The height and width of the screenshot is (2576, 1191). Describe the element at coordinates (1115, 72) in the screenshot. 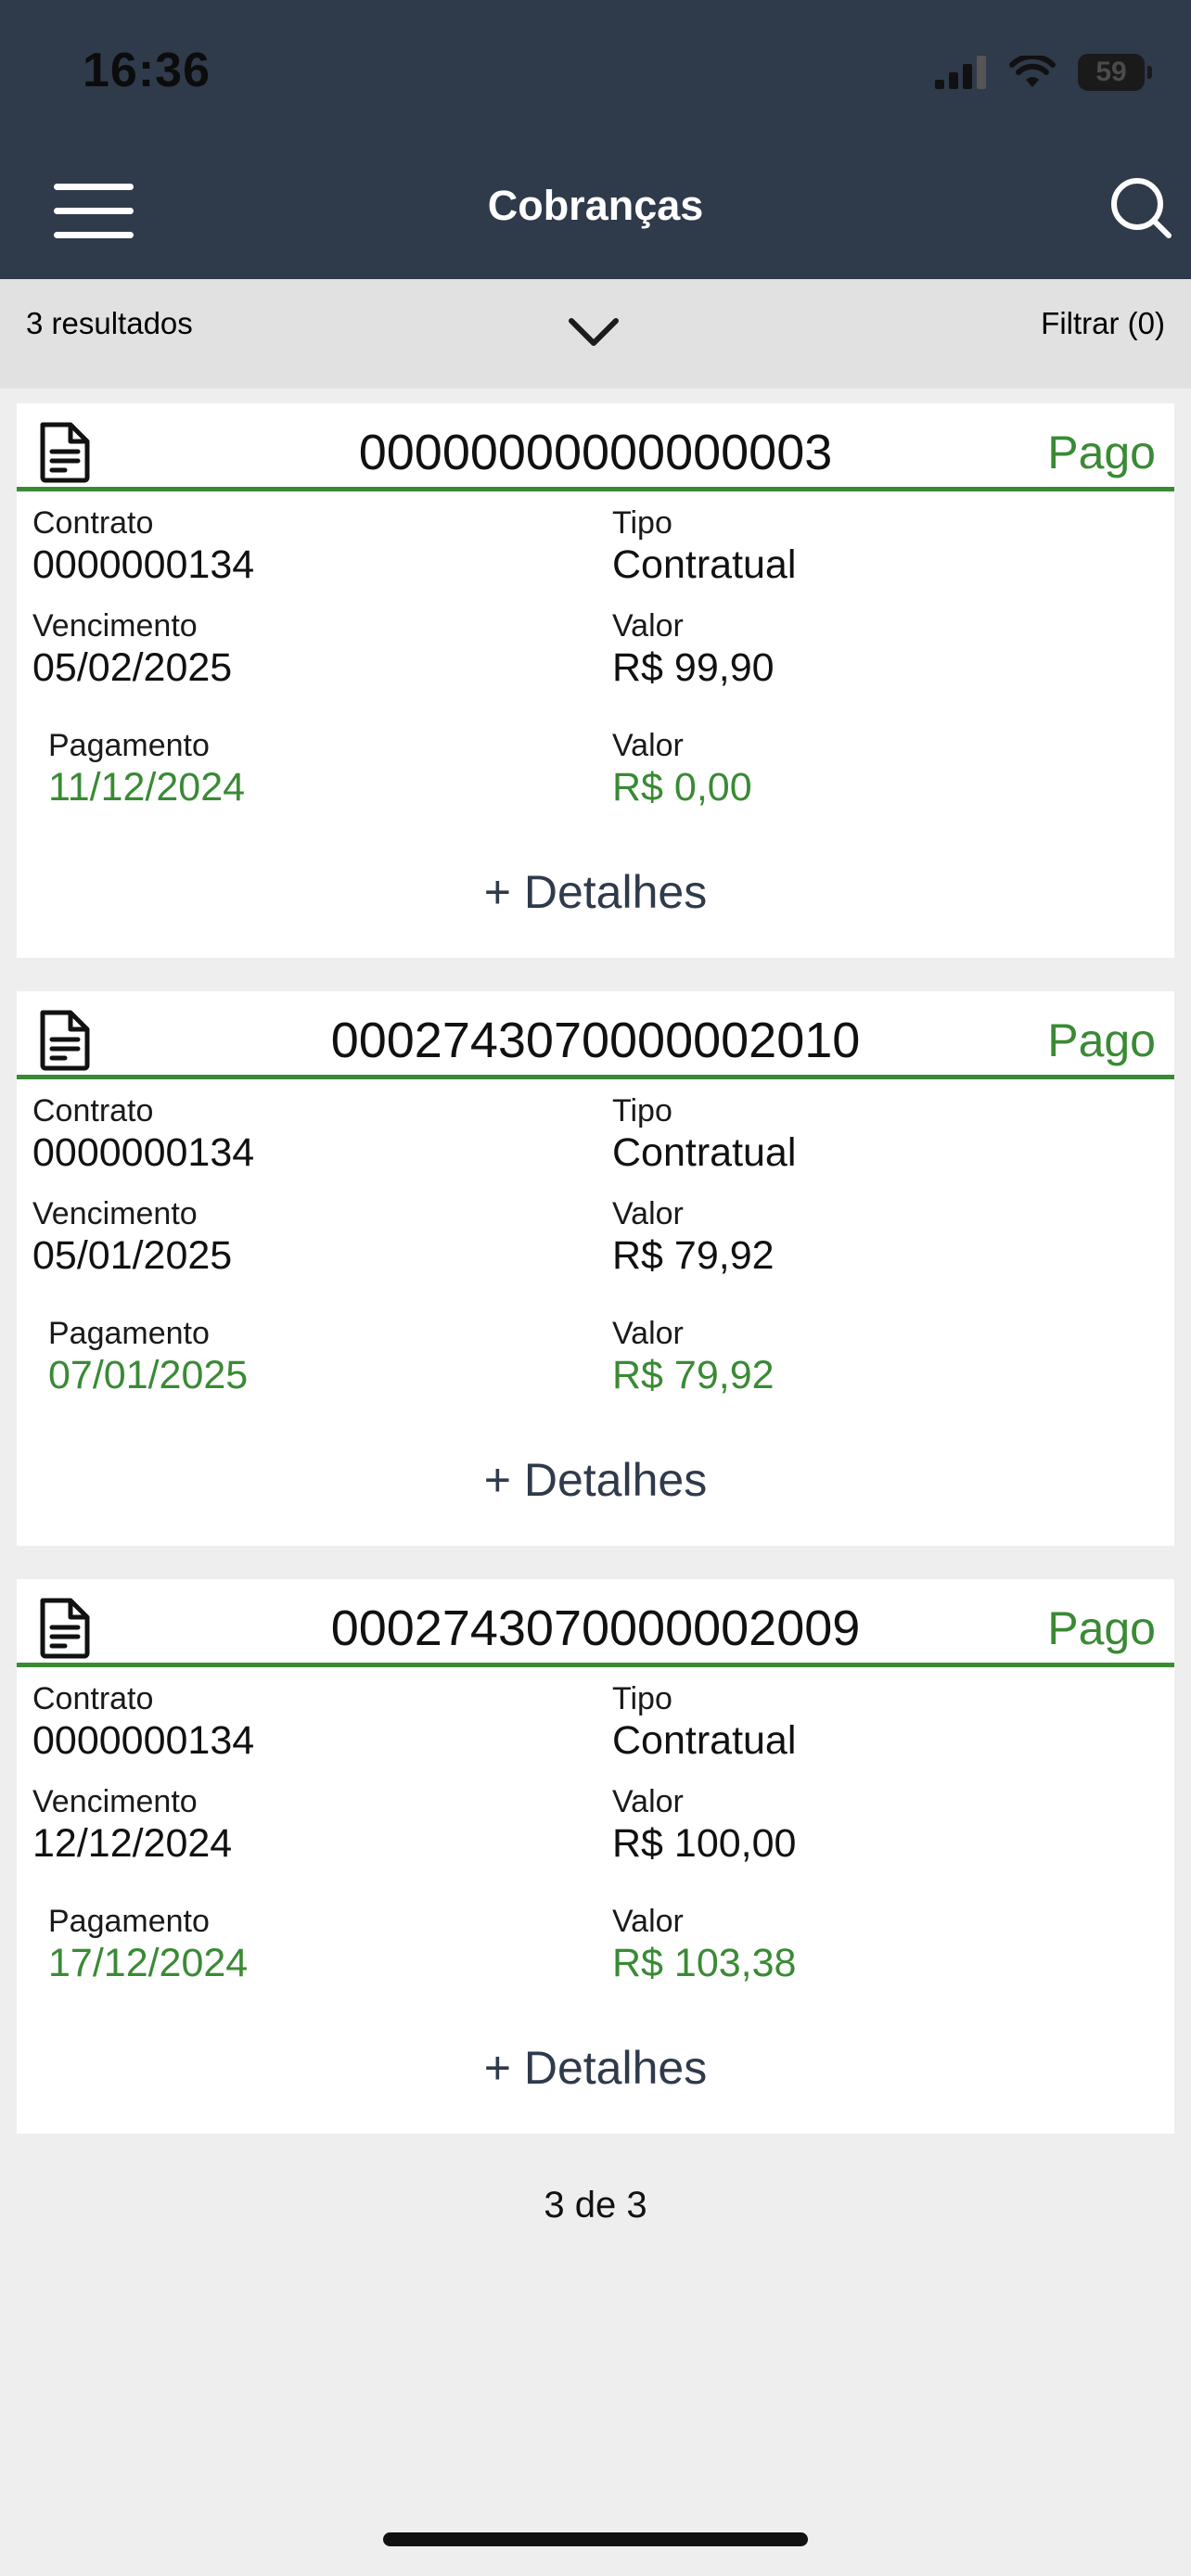

I see `battery-icon: 59` at that location.